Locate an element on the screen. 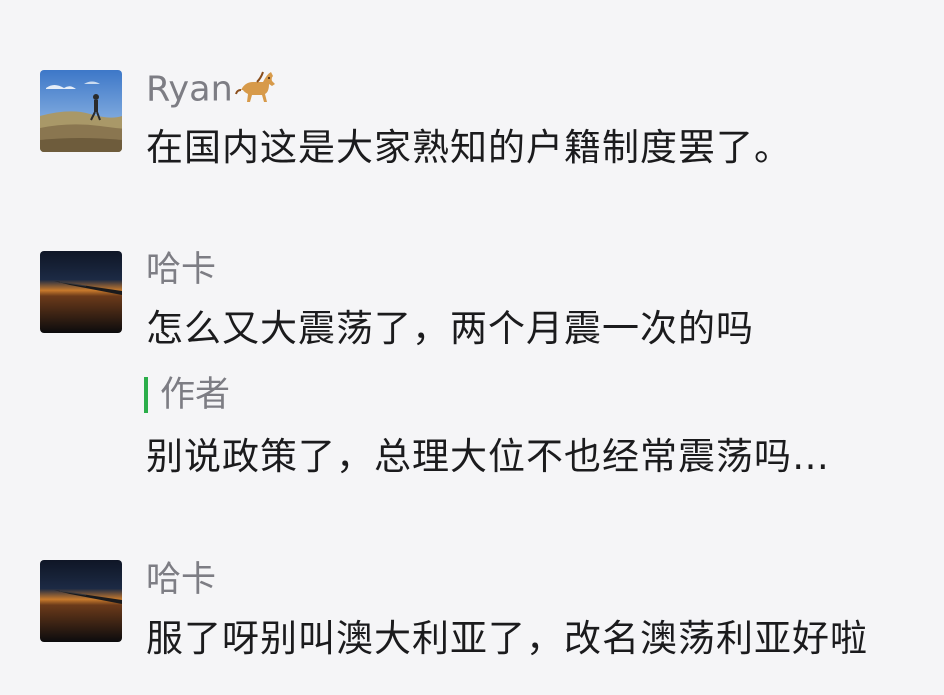 This screenshot has height=695, width=944. reply-author-name: 作者 is located at coordinates (195, 395).